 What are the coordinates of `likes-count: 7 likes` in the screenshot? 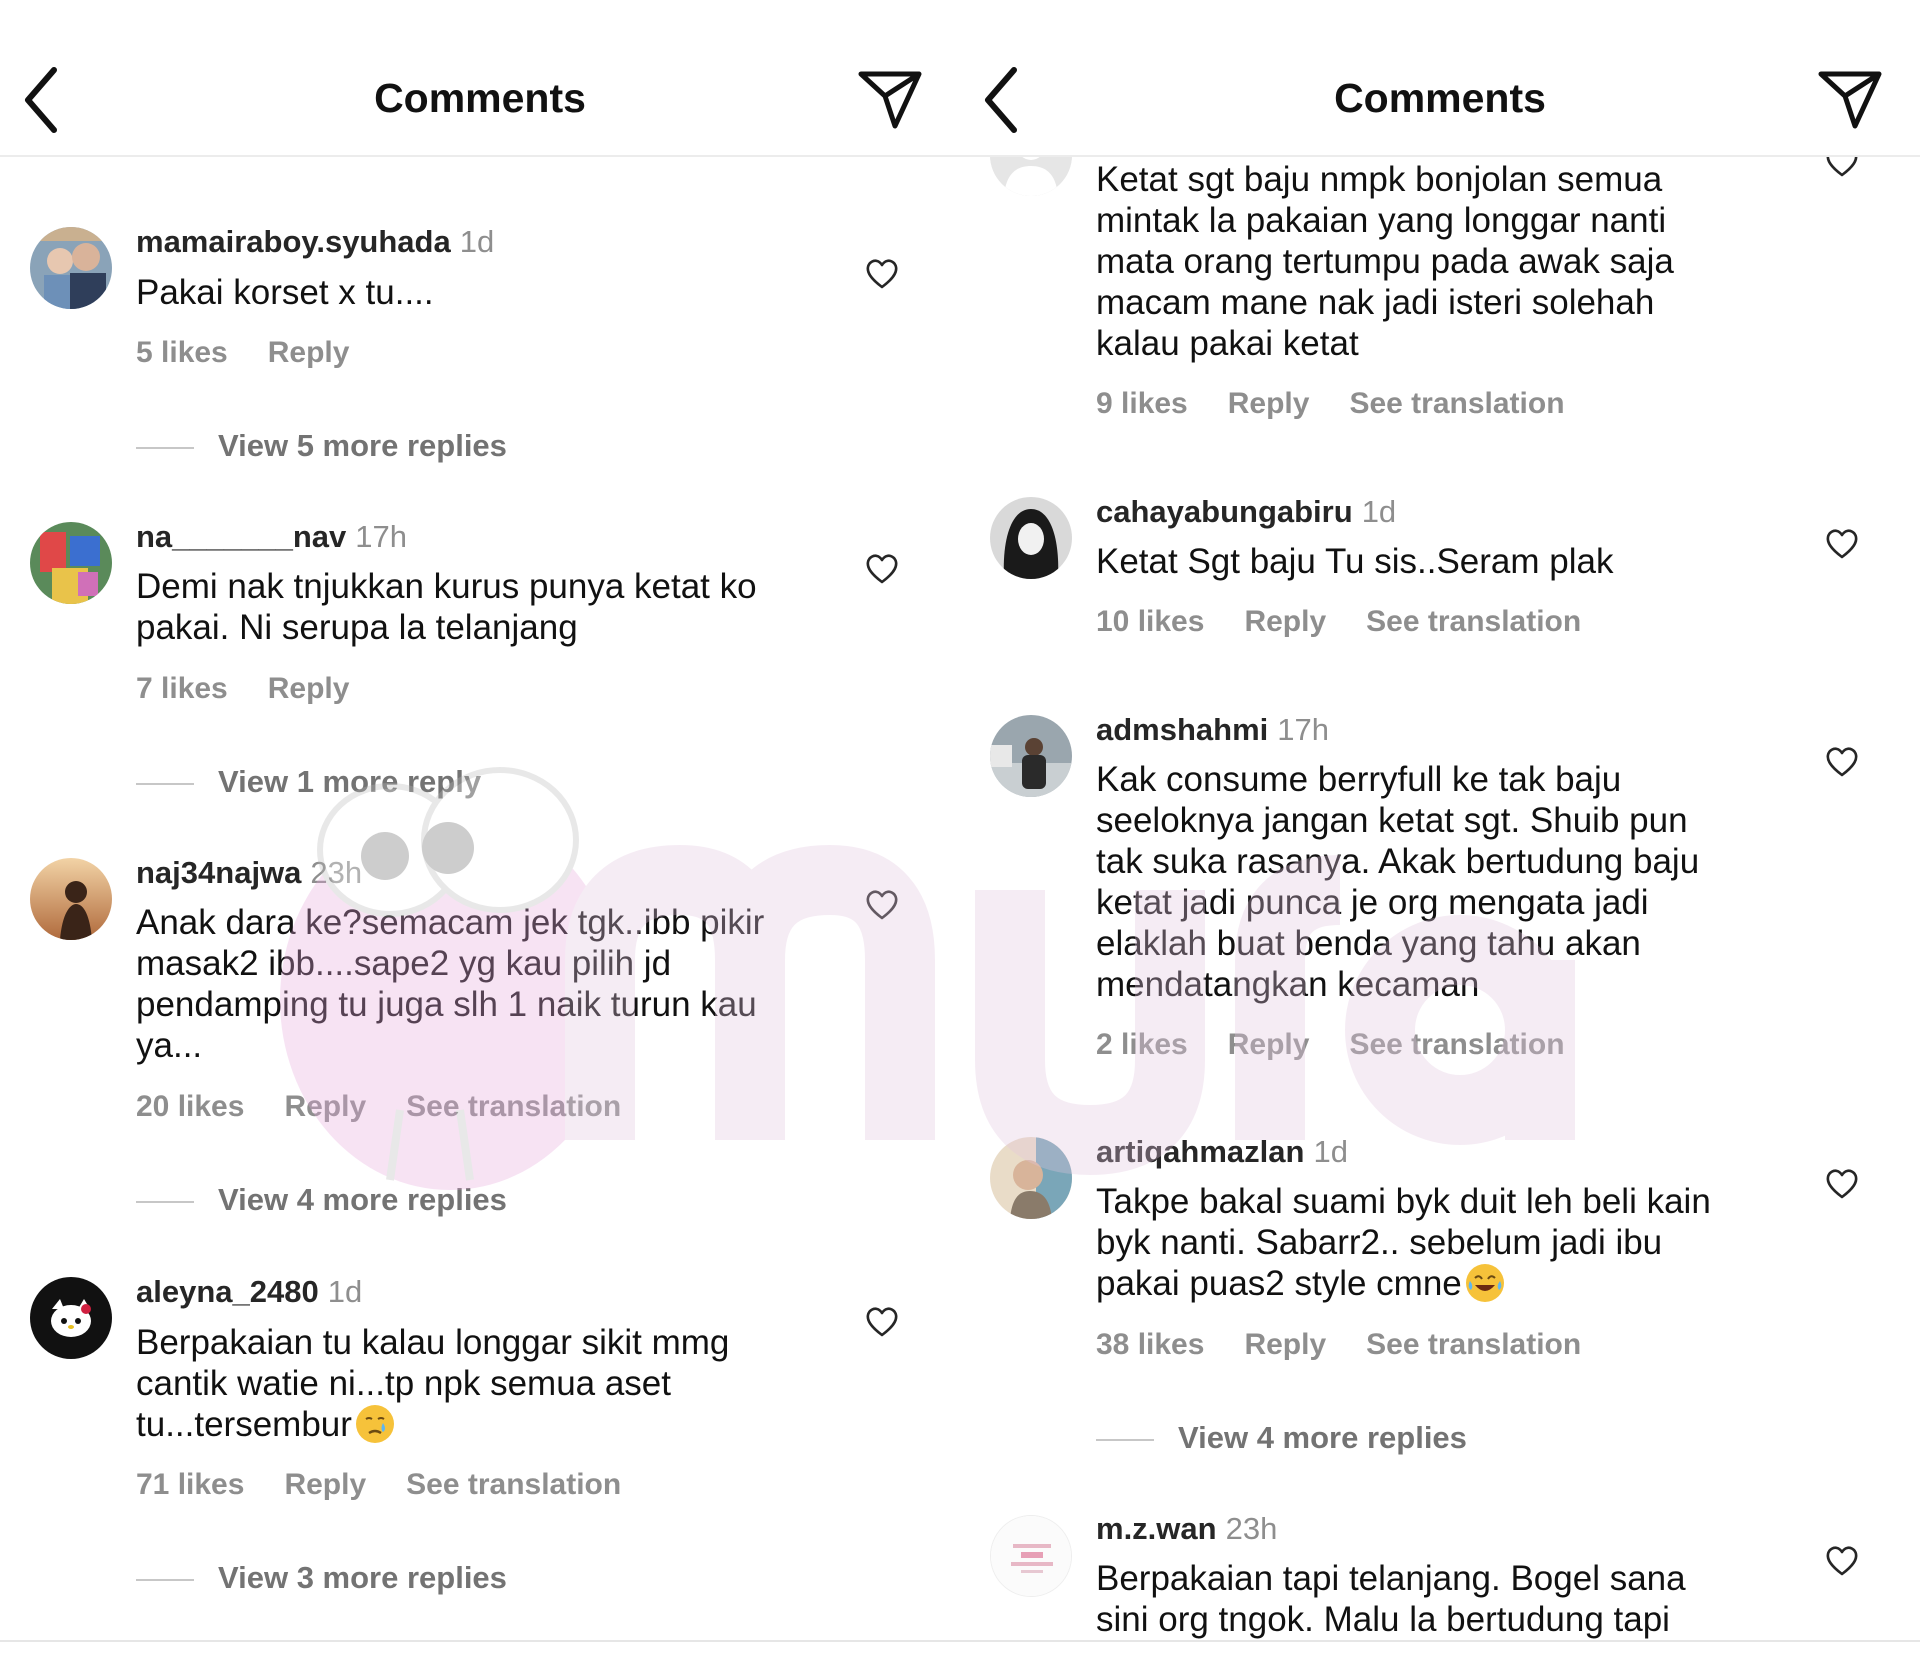 It's located at (182, 688).